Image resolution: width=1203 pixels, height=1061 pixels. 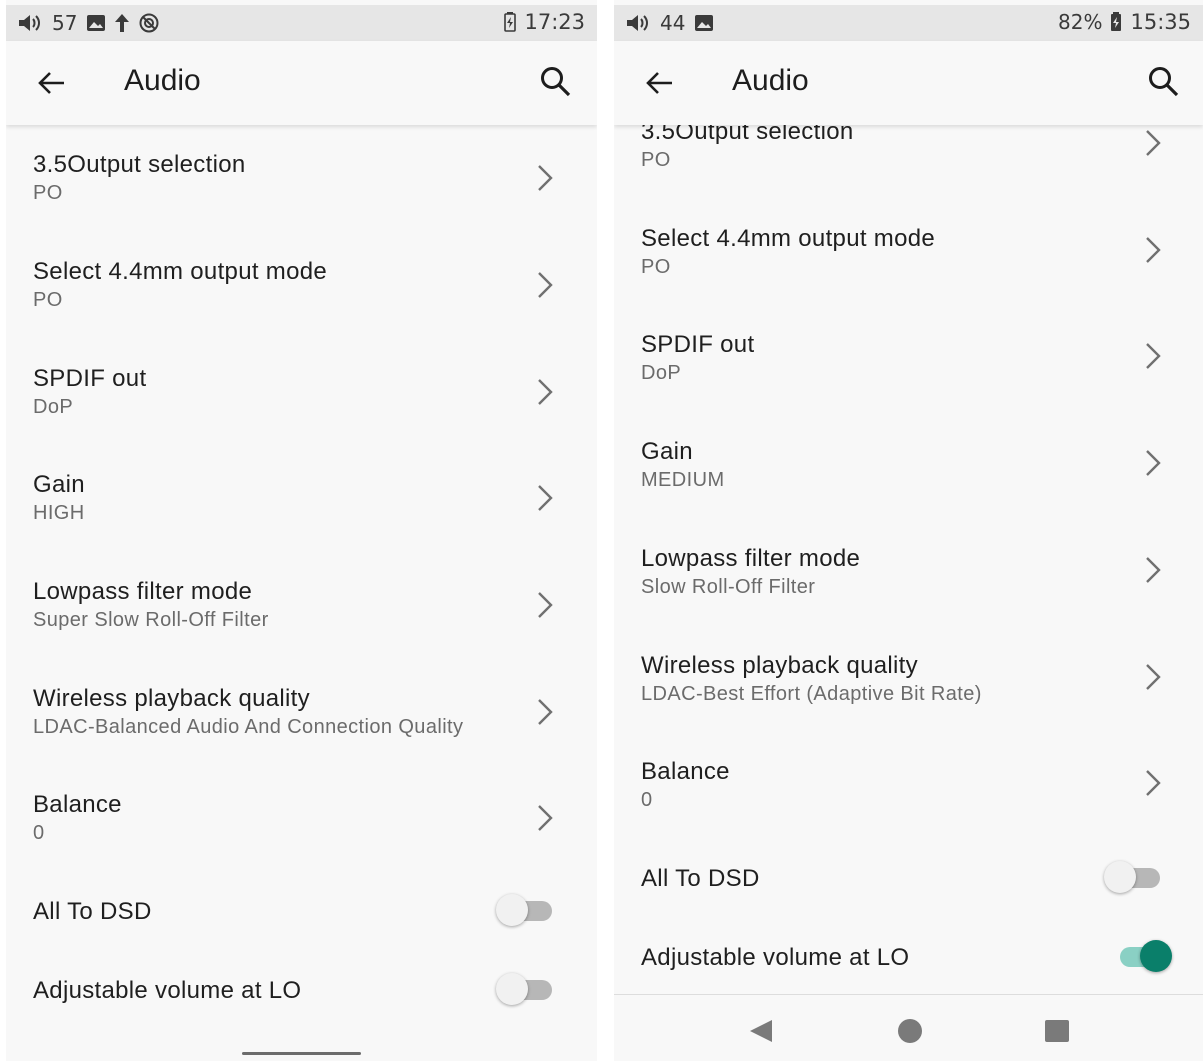 I want to click on volume-level: 57, so click(x=65, y=23).